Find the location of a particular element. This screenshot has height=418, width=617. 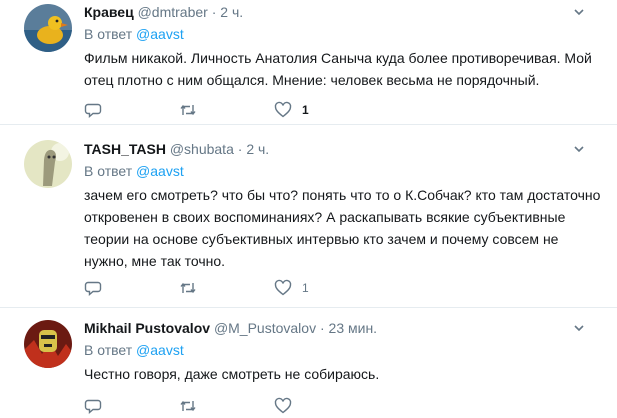

tweet-header: TASH_TASH @shubata · 2 ч. is located at coordinates (342, 149).